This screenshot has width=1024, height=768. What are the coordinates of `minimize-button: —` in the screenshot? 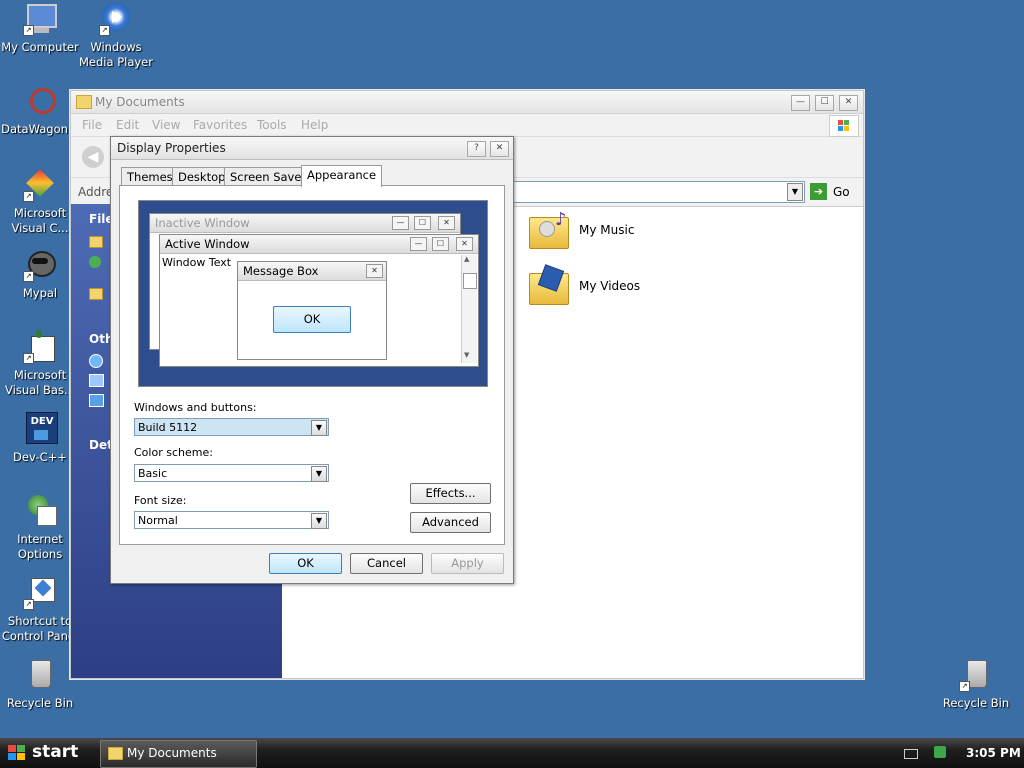 It's located at (800, 103).